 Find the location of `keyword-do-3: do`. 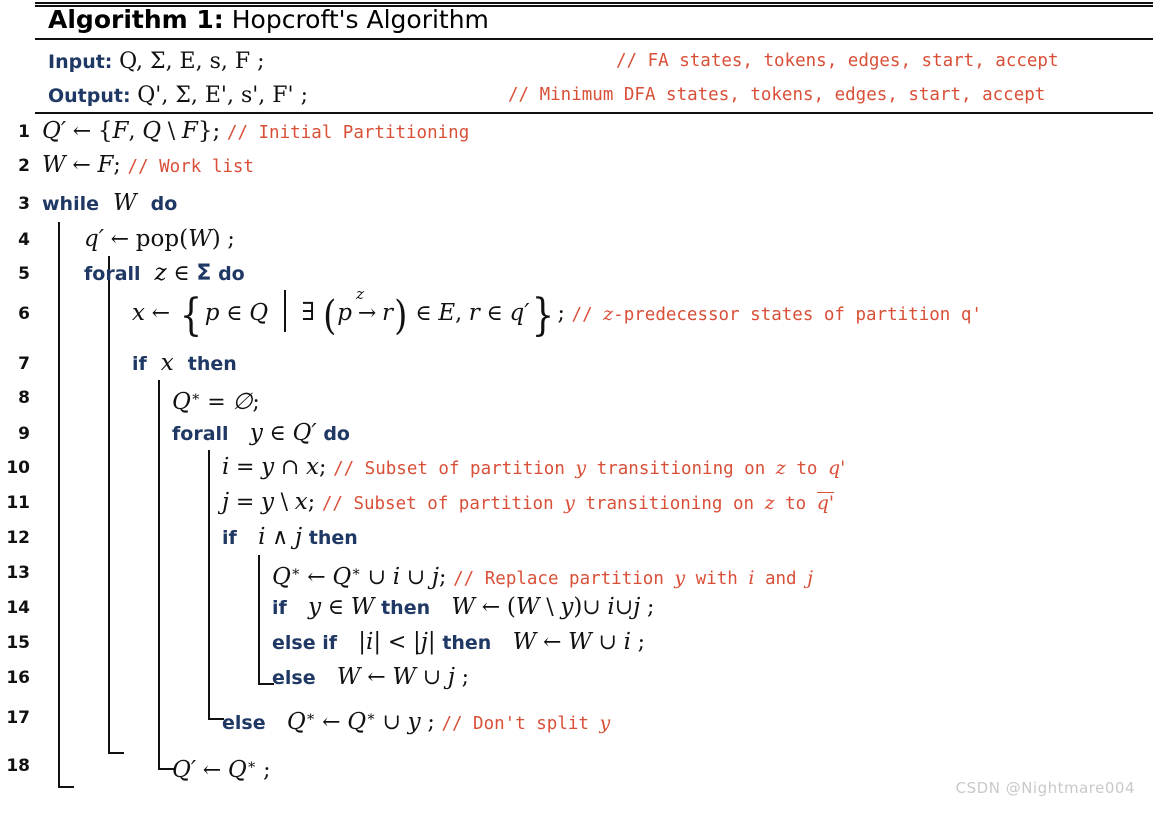

keyword-do-3: do is located at coordinates (164, 204).